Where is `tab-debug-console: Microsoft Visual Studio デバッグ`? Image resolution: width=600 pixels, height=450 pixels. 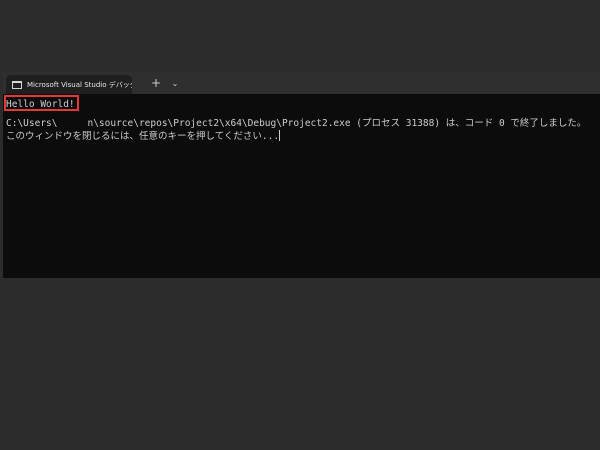
tab-debug-console: Microsoft Visual Studio デバッグ is located at coordinates (69, 84).